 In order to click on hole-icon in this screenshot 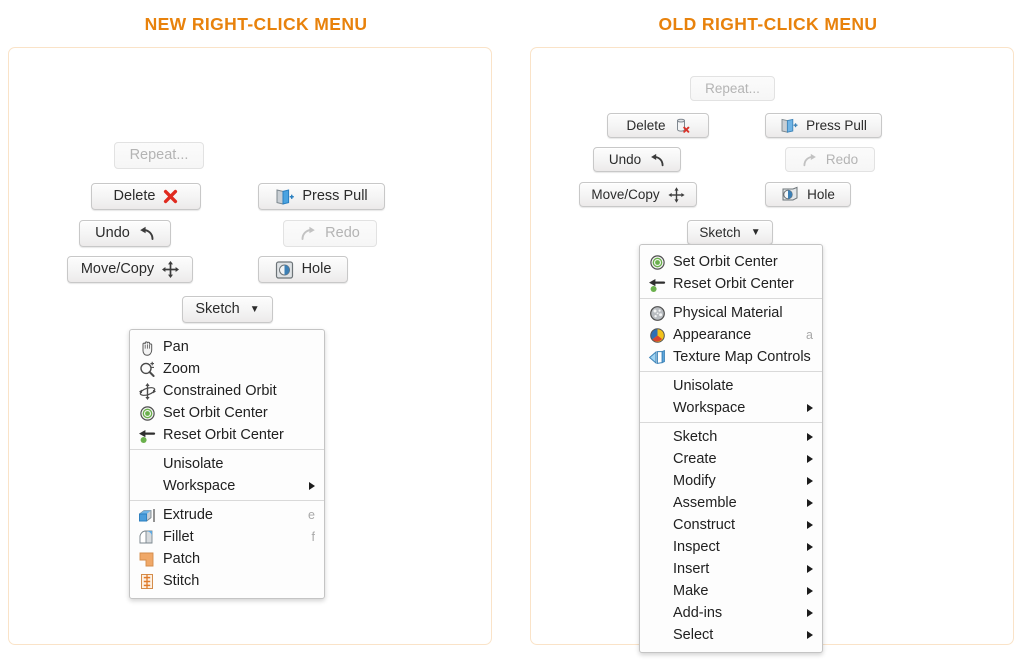, I will do `click(284, 269)`.